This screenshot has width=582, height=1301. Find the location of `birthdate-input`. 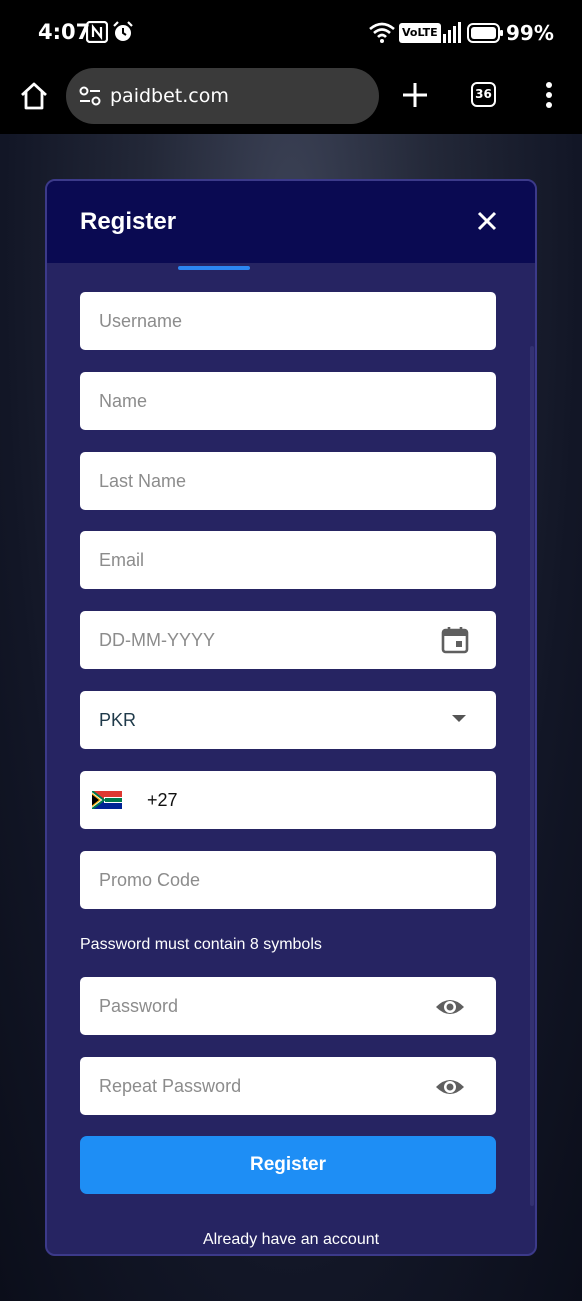

birthdate-input is located at coordinates (288, 640).